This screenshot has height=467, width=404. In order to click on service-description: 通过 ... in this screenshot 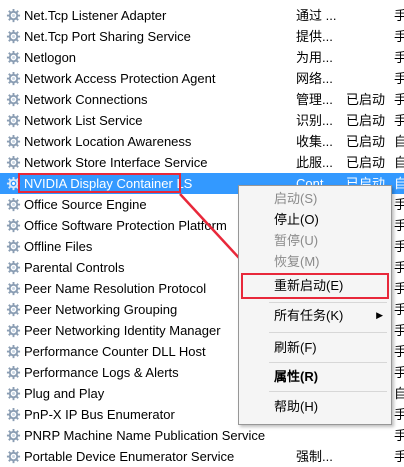, I will do `click(316, 15)`.